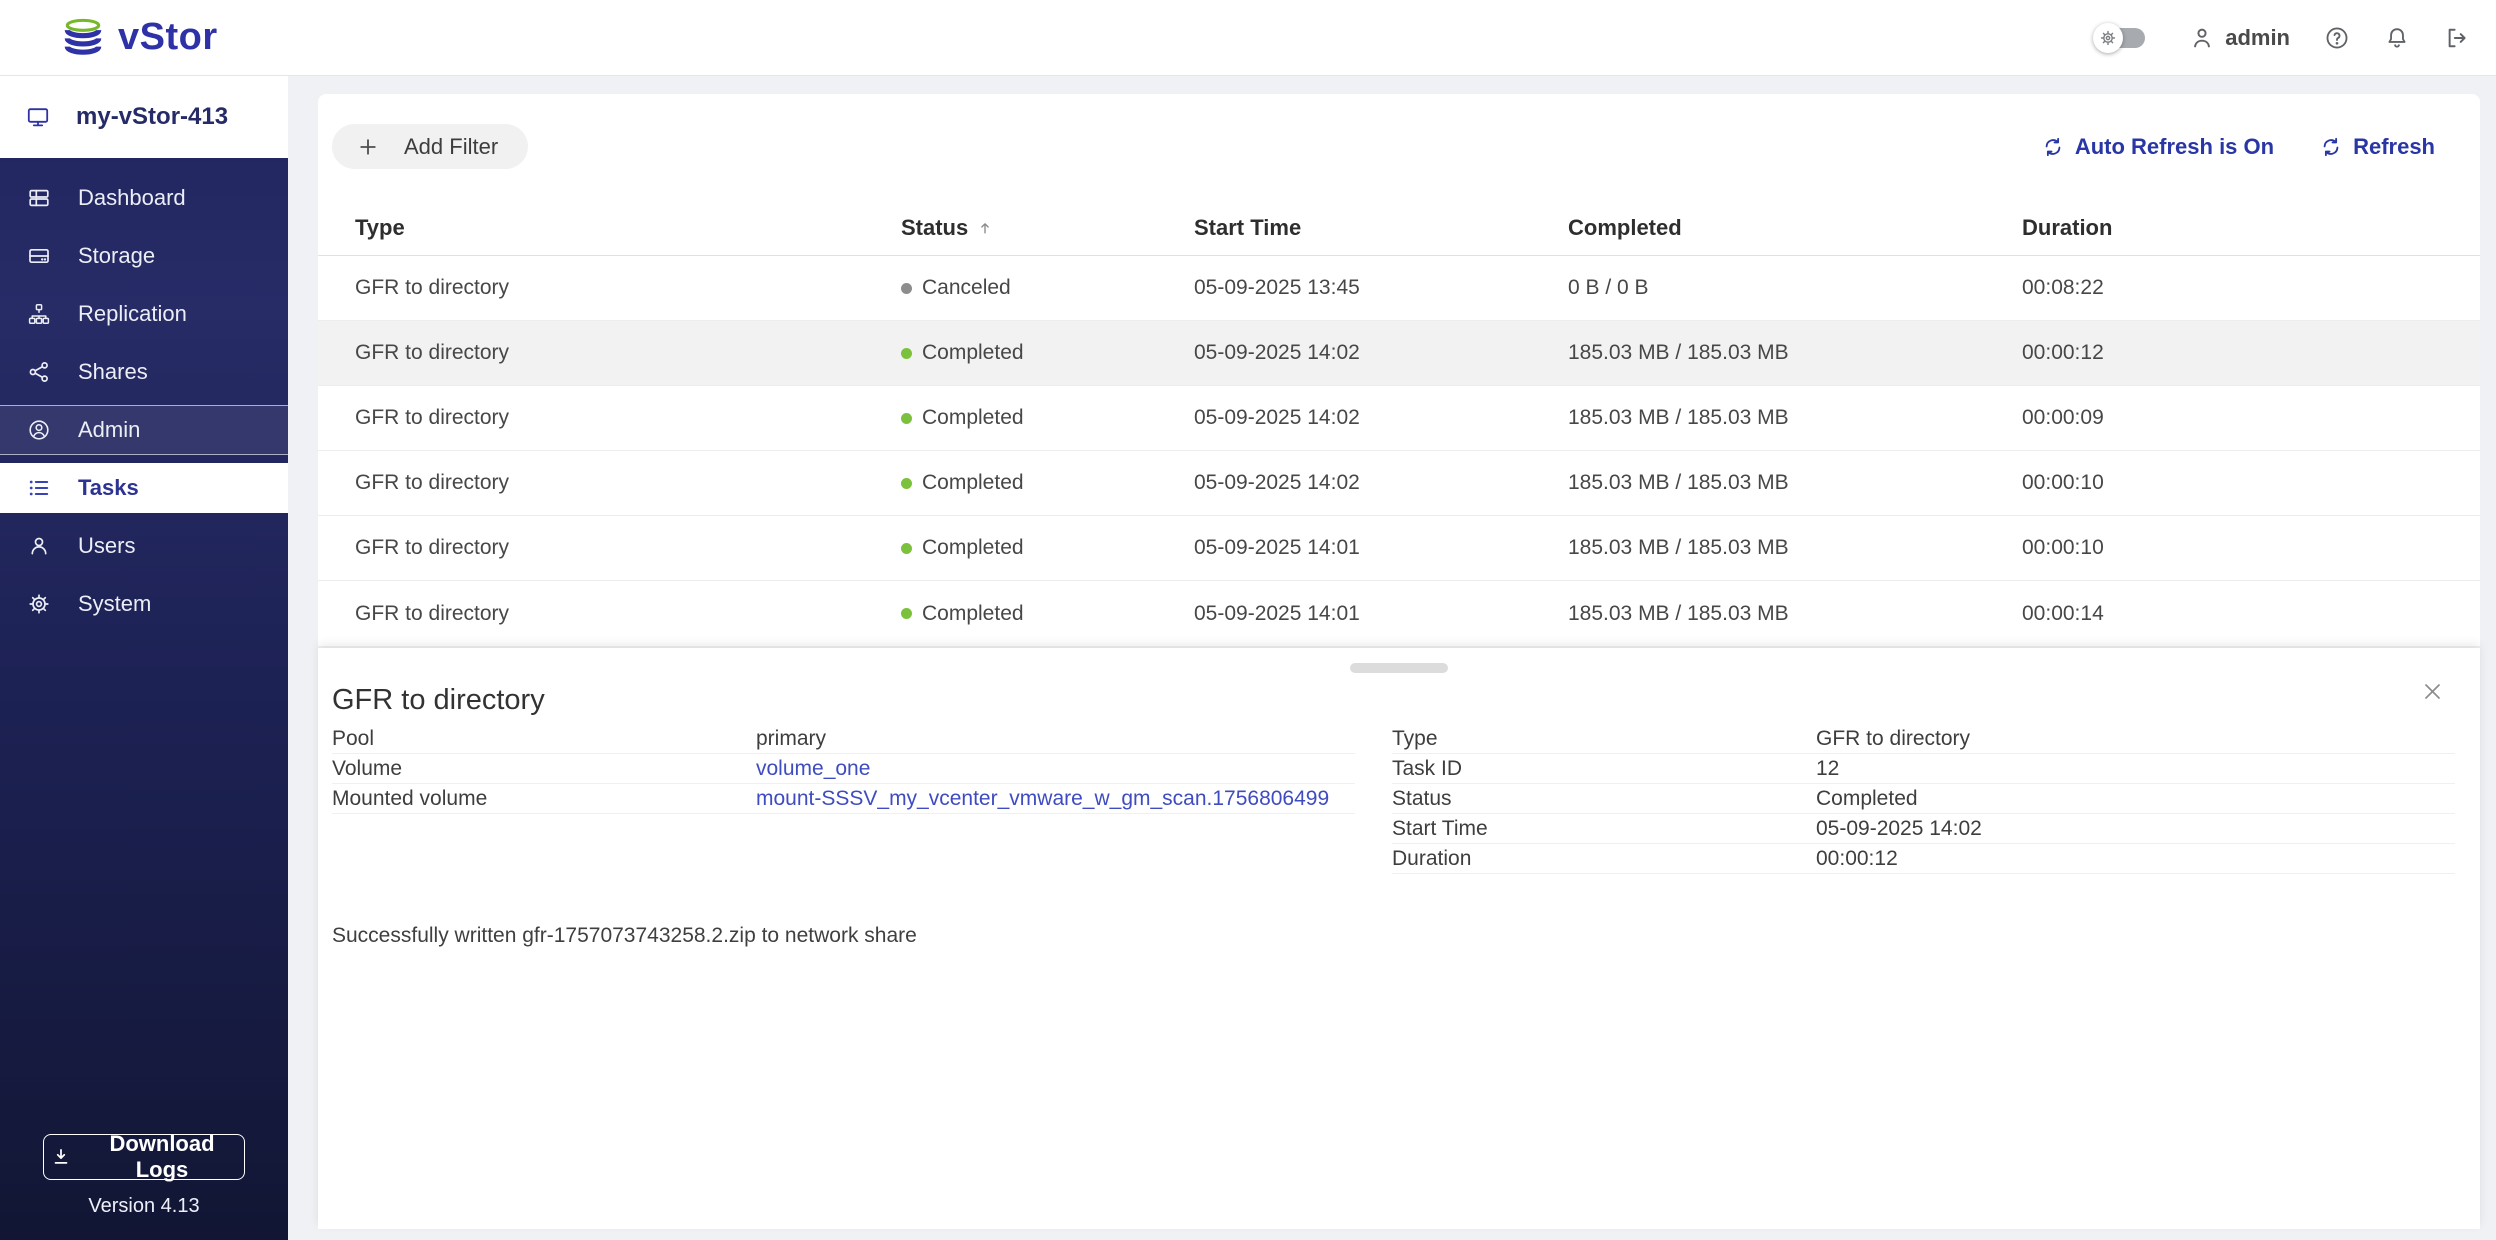  Describe the element at coordinates (144, 1156) in the screenshot. I see `download-logs-button: Download Logs` at that location.